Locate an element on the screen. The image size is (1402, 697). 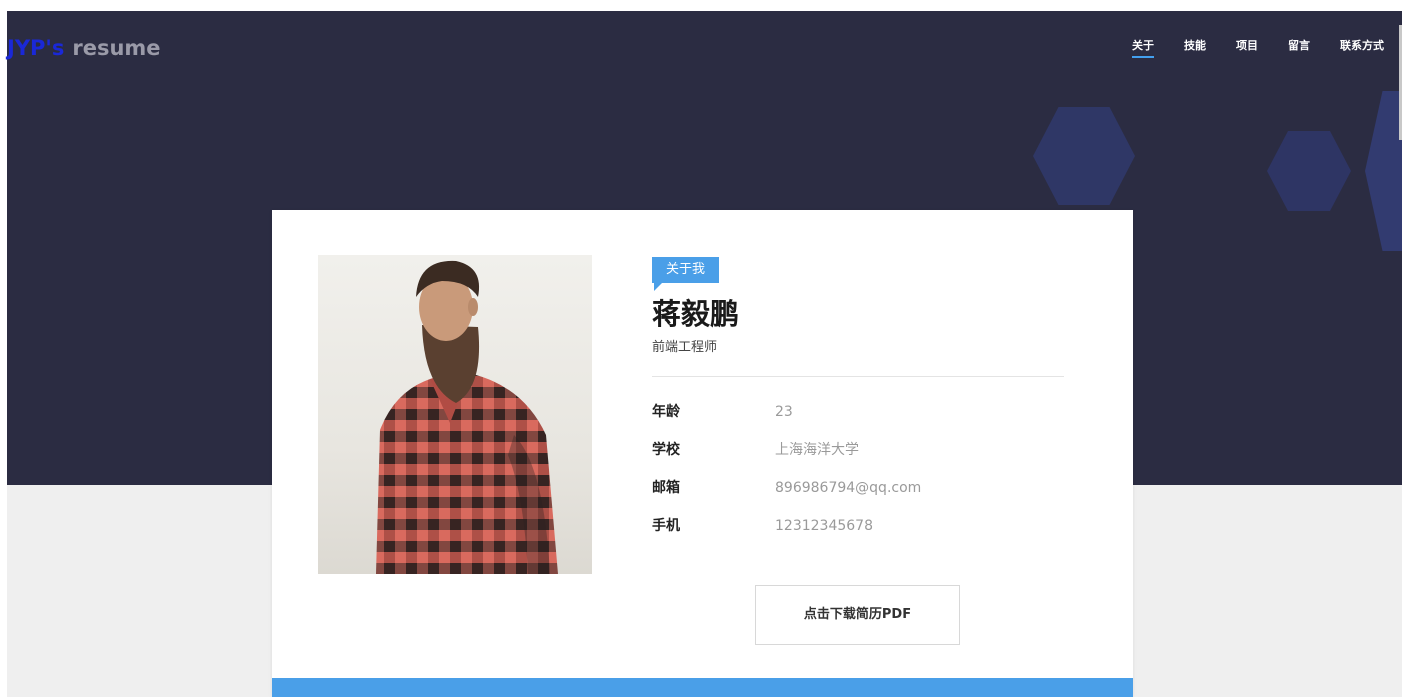
info-value: 12312345678 is located at coordinates (824, 526).